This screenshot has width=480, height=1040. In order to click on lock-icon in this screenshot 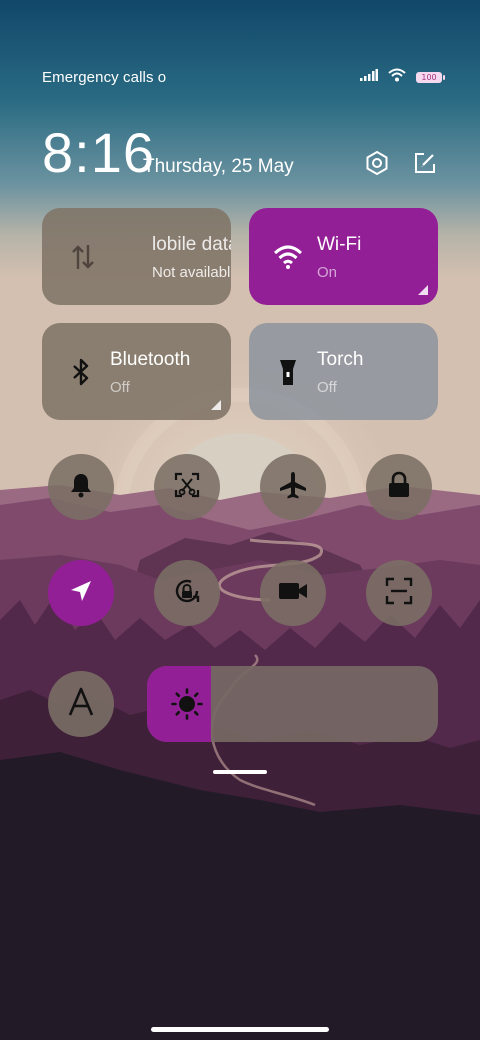, I will do `click(399, 487)`.